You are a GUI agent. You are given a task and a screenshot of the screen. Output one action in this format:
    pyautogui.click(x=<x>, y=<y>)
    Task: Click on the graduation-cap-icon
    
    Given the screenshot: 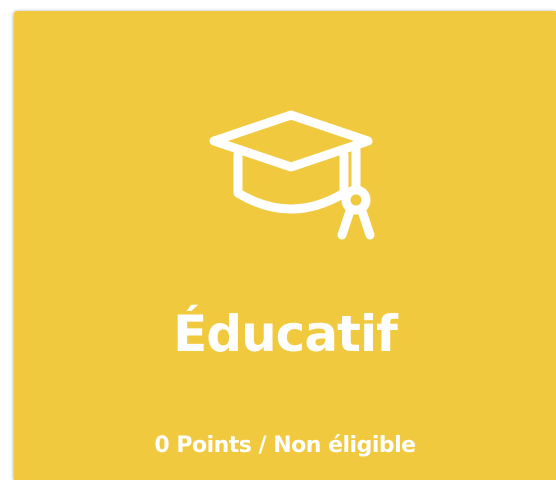 What is the action you would take?
    pyautogui.click(x=291, y=174)
    